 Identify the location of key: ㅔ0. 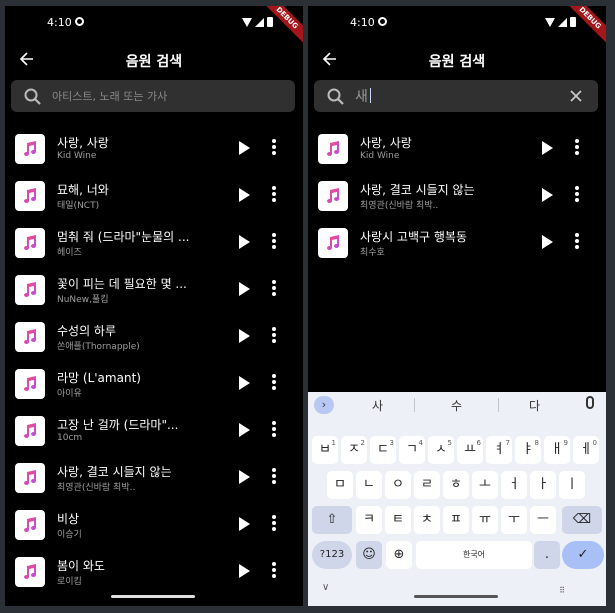
(586, 450).